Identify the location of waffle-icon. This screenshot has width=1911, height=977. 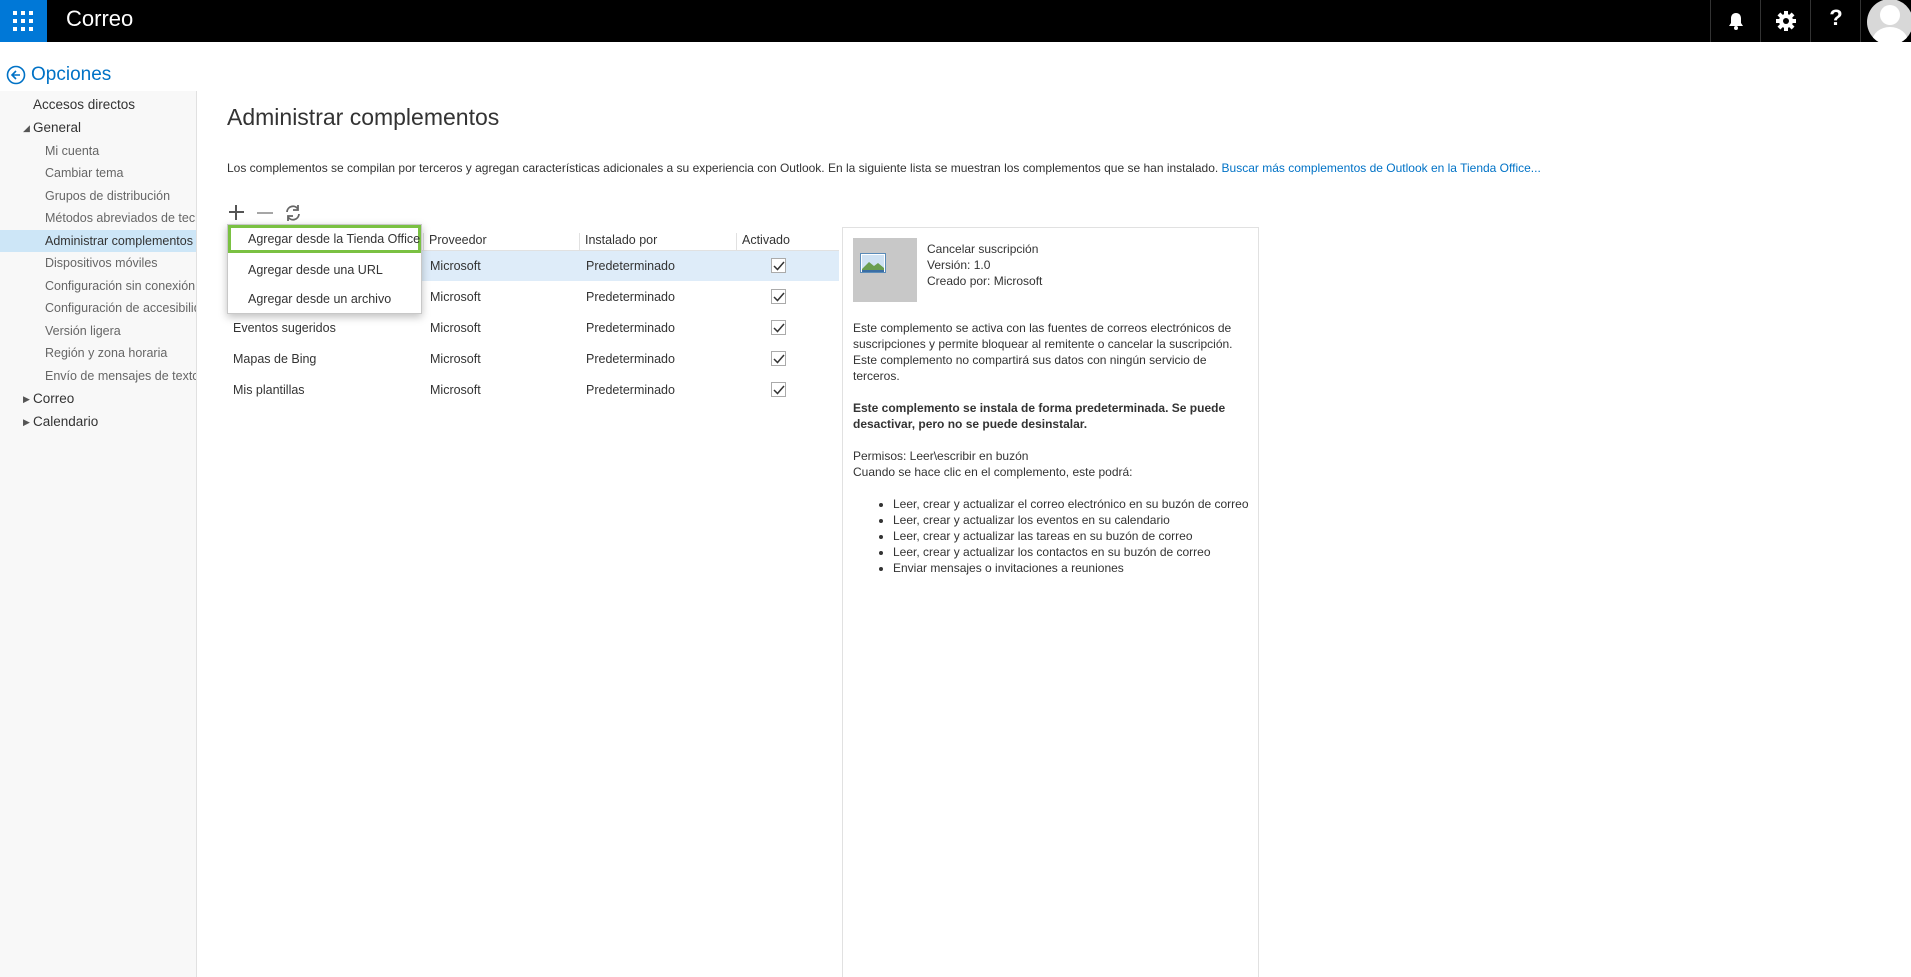
(23, 21).